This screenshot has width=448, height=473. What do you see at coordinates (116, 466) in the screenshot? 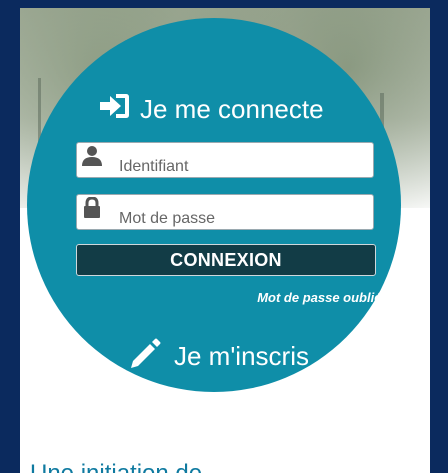
I see `footer-partial-text: Une initiation de` at bounding box center [116, 466].